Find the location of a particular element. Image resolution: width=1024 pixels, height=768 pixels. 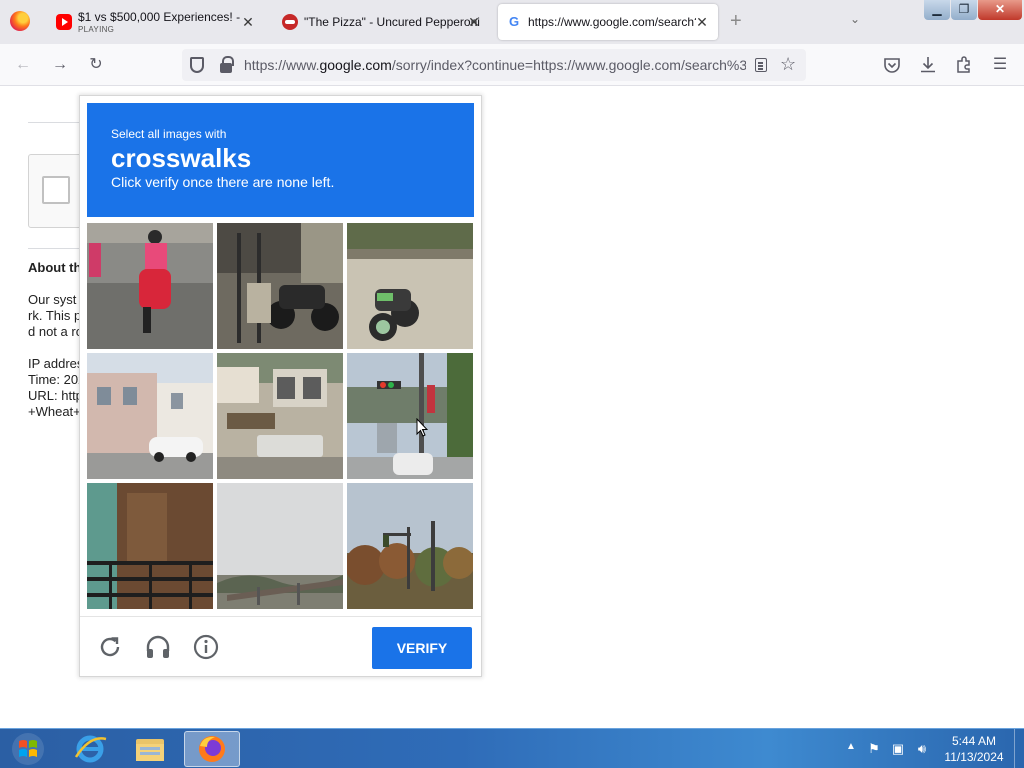

tab-title: $1 vs $500,000 Experiences! - Yo is located at coordinates (160, 17).